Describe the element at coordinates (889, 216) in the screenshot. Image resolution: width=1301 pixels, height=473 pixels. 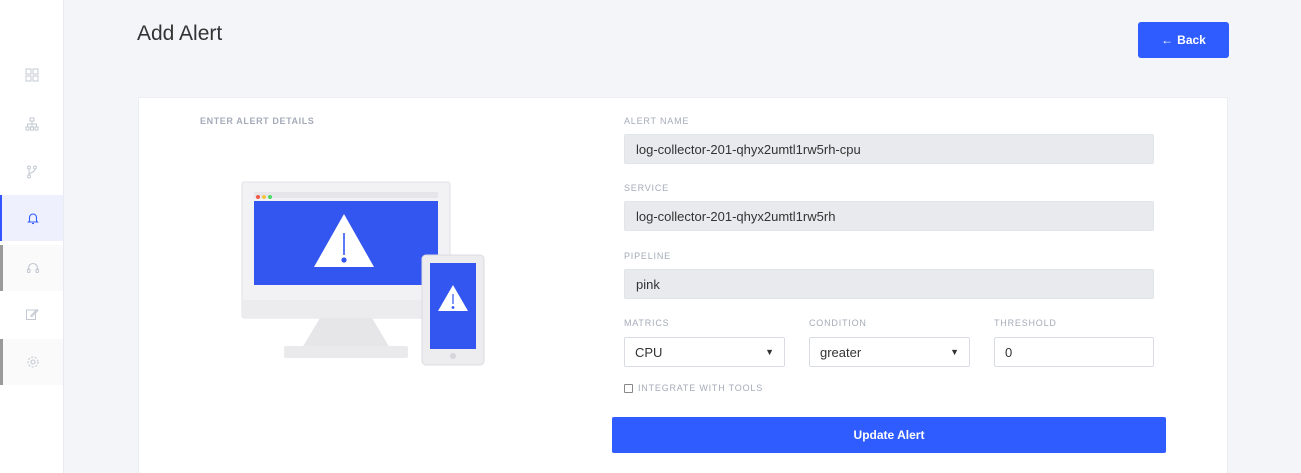
I see `service-field: log-collector-201-qhyx2umtl1rw5rh` at that location.